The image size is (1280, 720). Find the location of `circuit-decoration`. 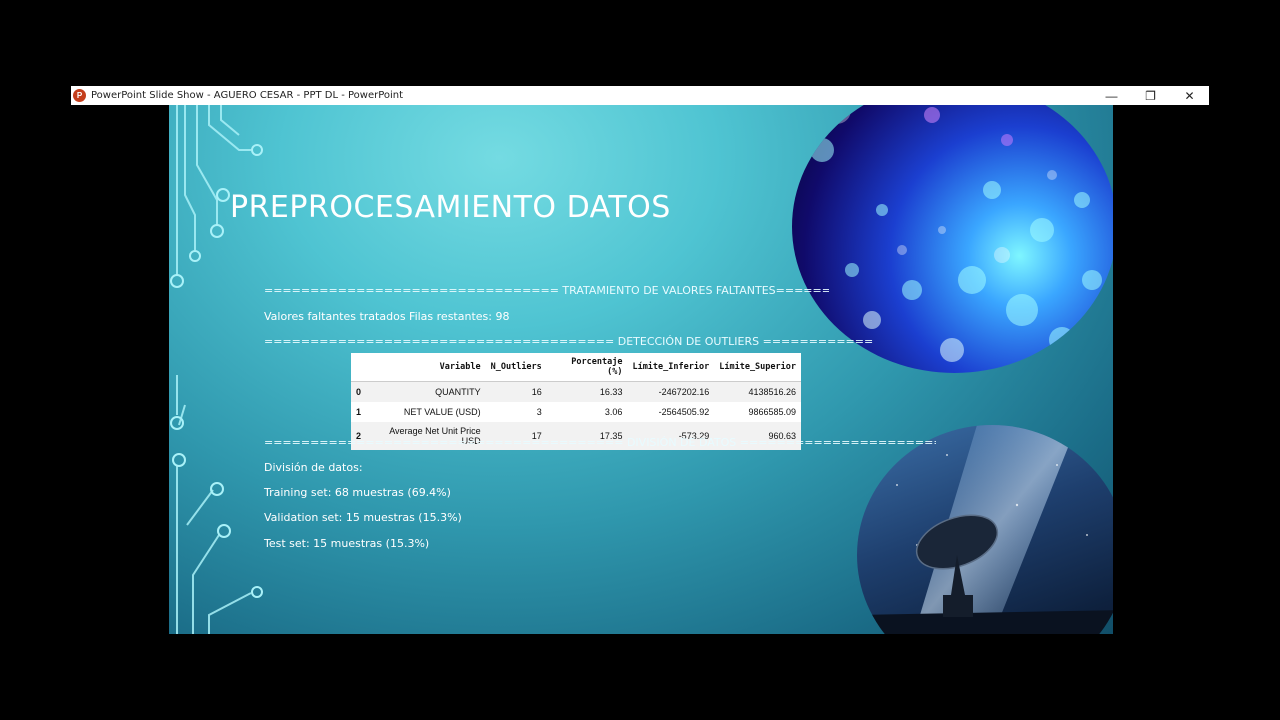

circuit-decoration is located at coordinates (216, 369).